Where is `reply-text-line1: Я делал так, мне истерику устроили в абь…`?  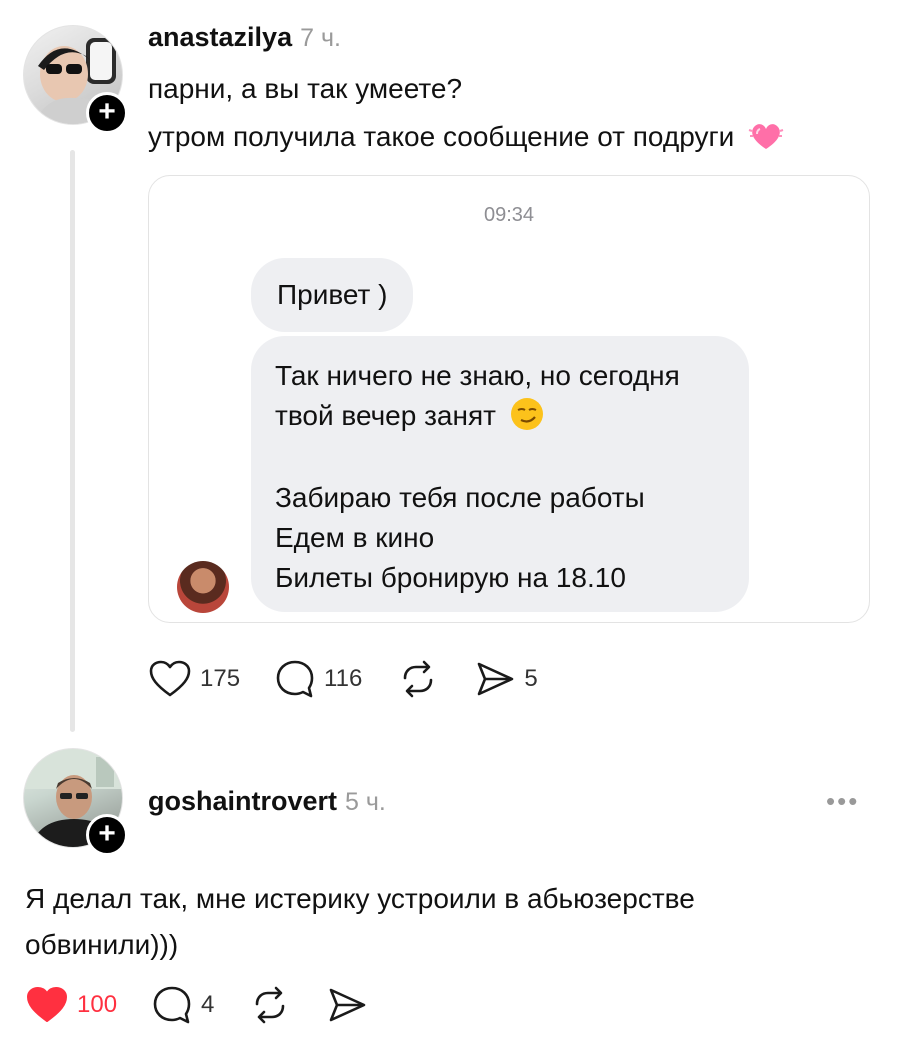 reply-text-line1: Я делал так, мне истерику устроили в абь… is located at coordinates (360, 898).